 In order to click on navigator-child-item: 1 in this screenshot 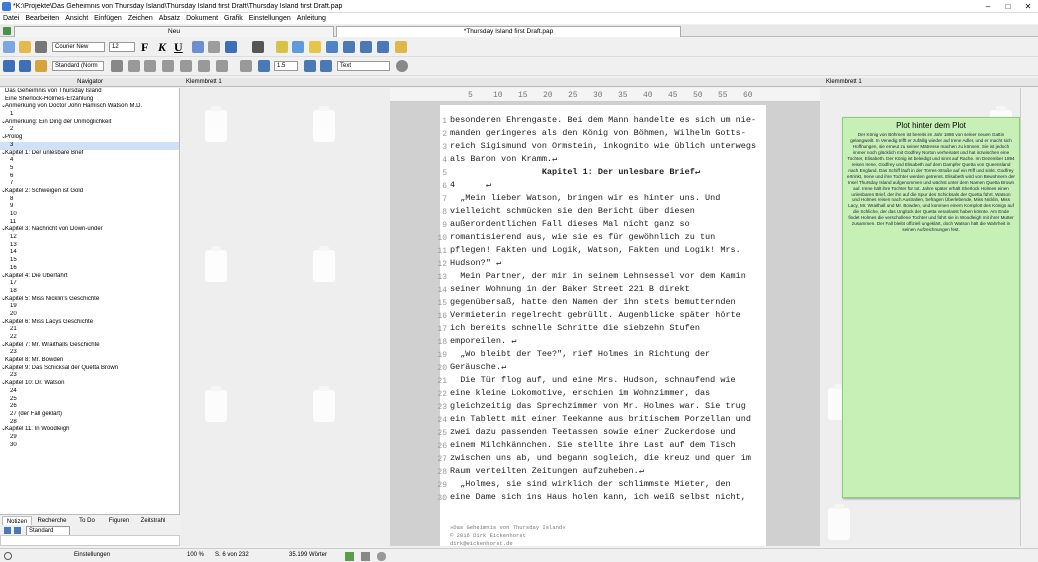, I will do `click(89, 115)`.